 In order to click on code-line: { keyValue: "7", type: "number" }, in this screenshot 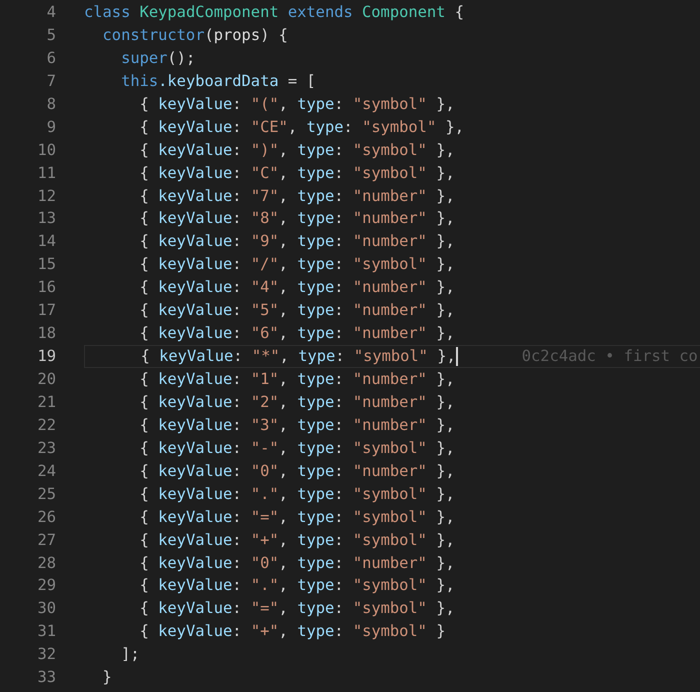, I will do `click(296, 196)`.